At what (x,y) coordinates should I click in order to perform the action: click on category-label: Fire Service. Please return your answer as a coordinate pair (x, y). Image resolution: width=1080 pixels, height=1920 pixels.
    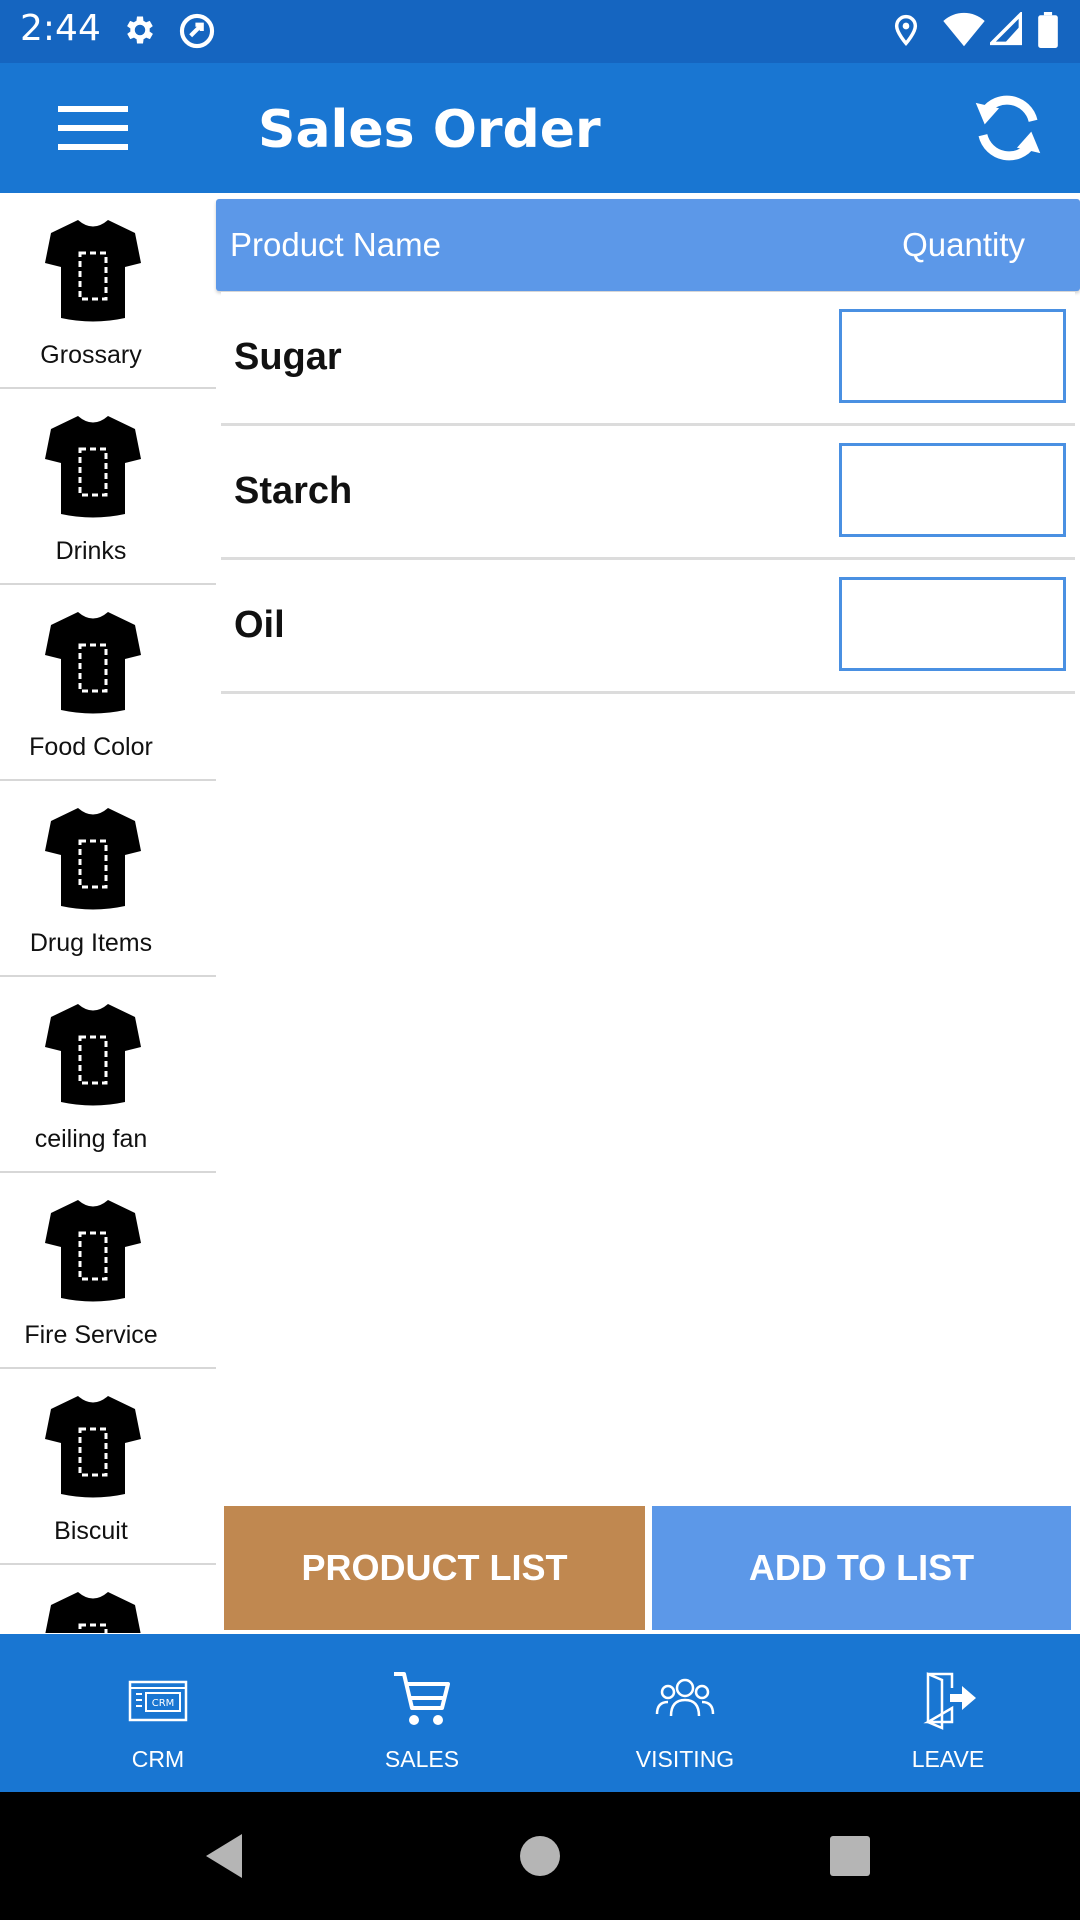
    Looking at the image, I should click on (91, 1335).